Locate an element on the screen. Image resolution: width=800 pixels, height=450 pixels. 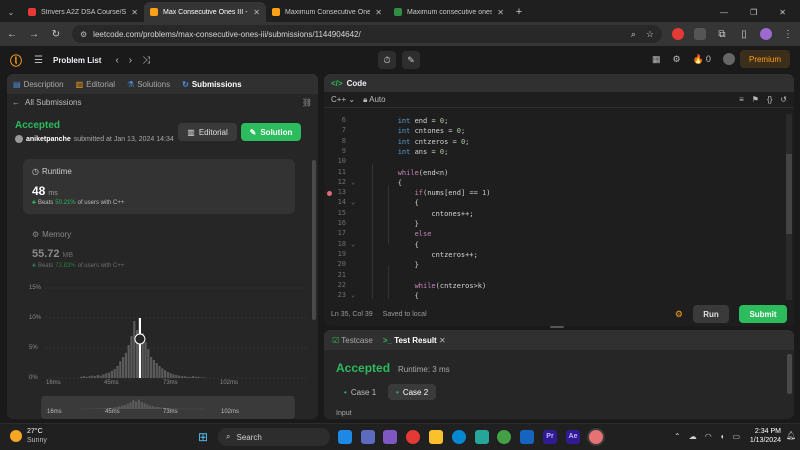
braces-icon: {} is located at coordinates (769, 99).